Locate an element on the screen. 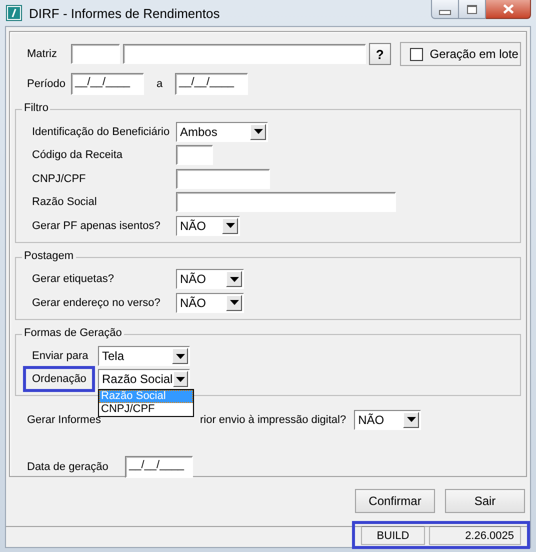 The height and width of the screenshot is (552, 536). action-button: Confirmar is located at coordinates (395, 501).